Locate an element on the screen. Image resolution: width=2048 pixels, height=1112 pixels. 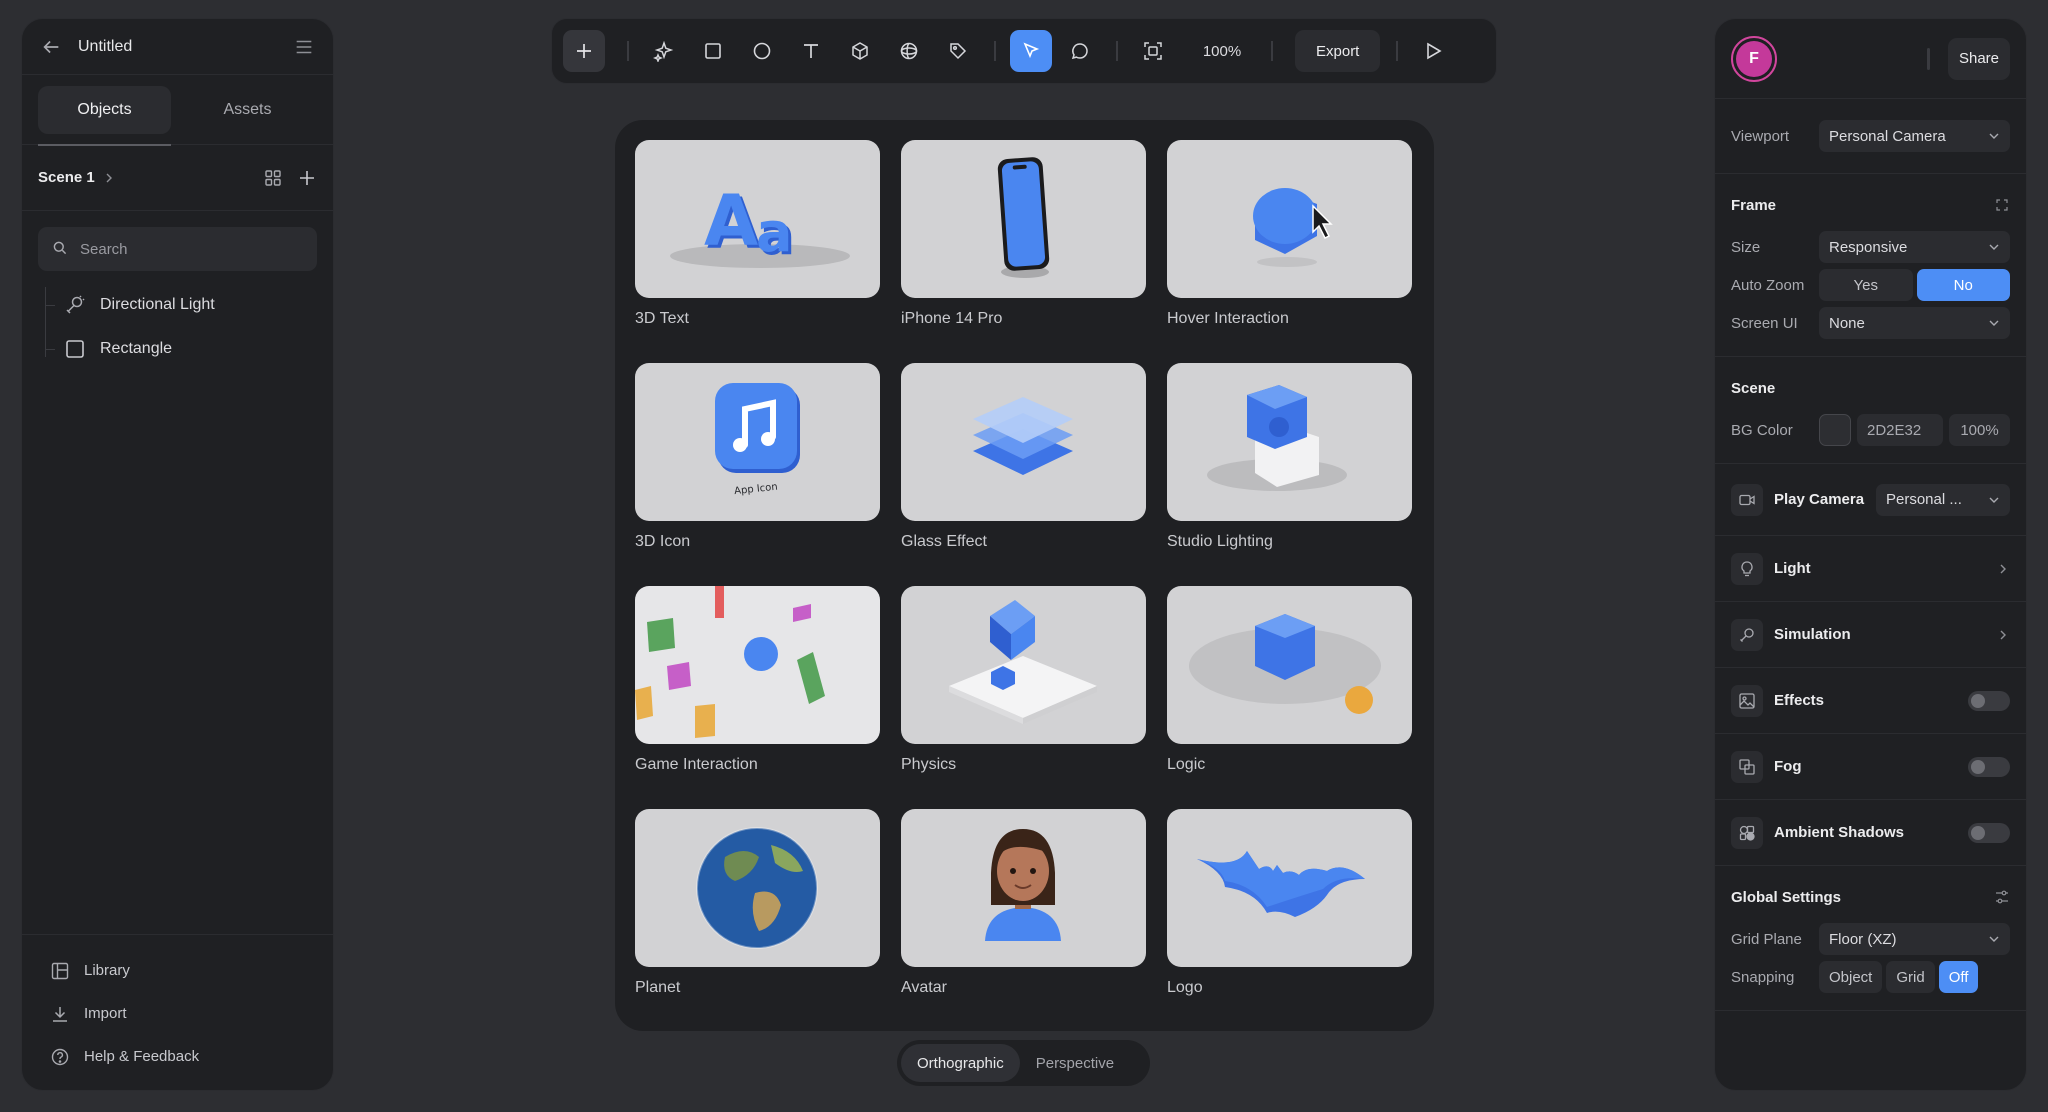
template-card-glass: Glass Effect is located at coordinates (1023, 474).